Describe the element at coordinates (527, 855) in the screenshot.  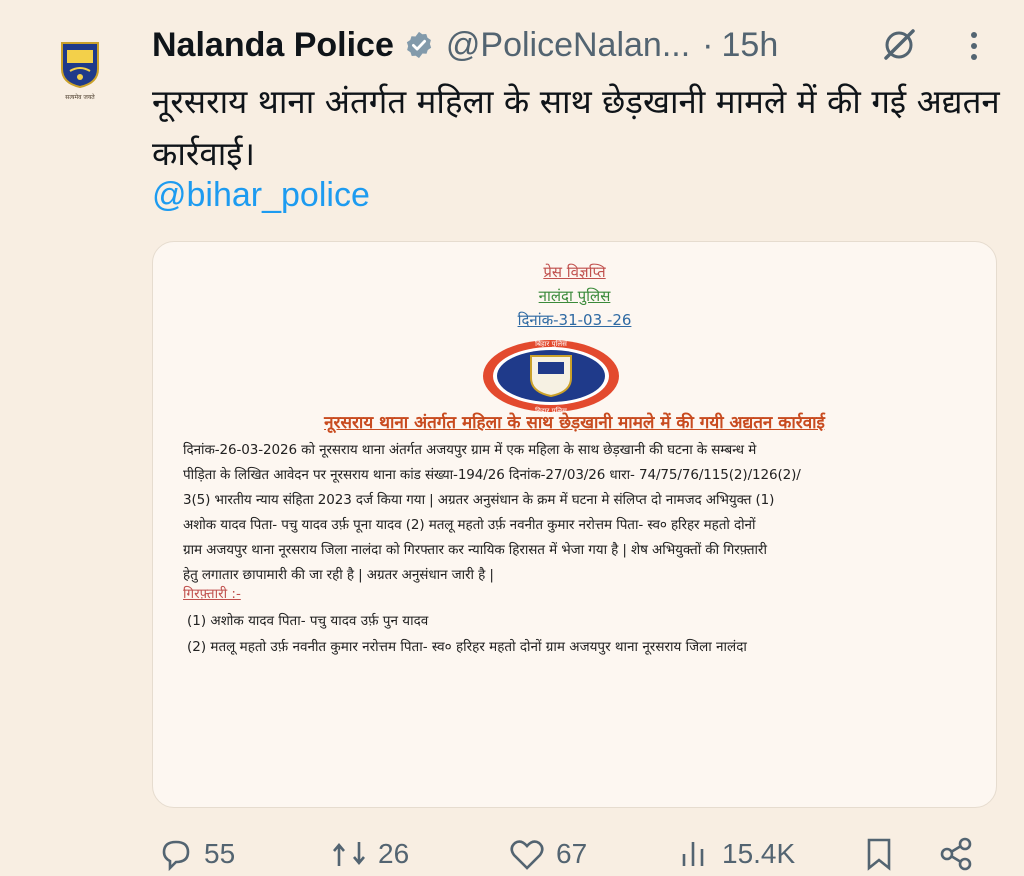
I see `heart-icon` at that location.